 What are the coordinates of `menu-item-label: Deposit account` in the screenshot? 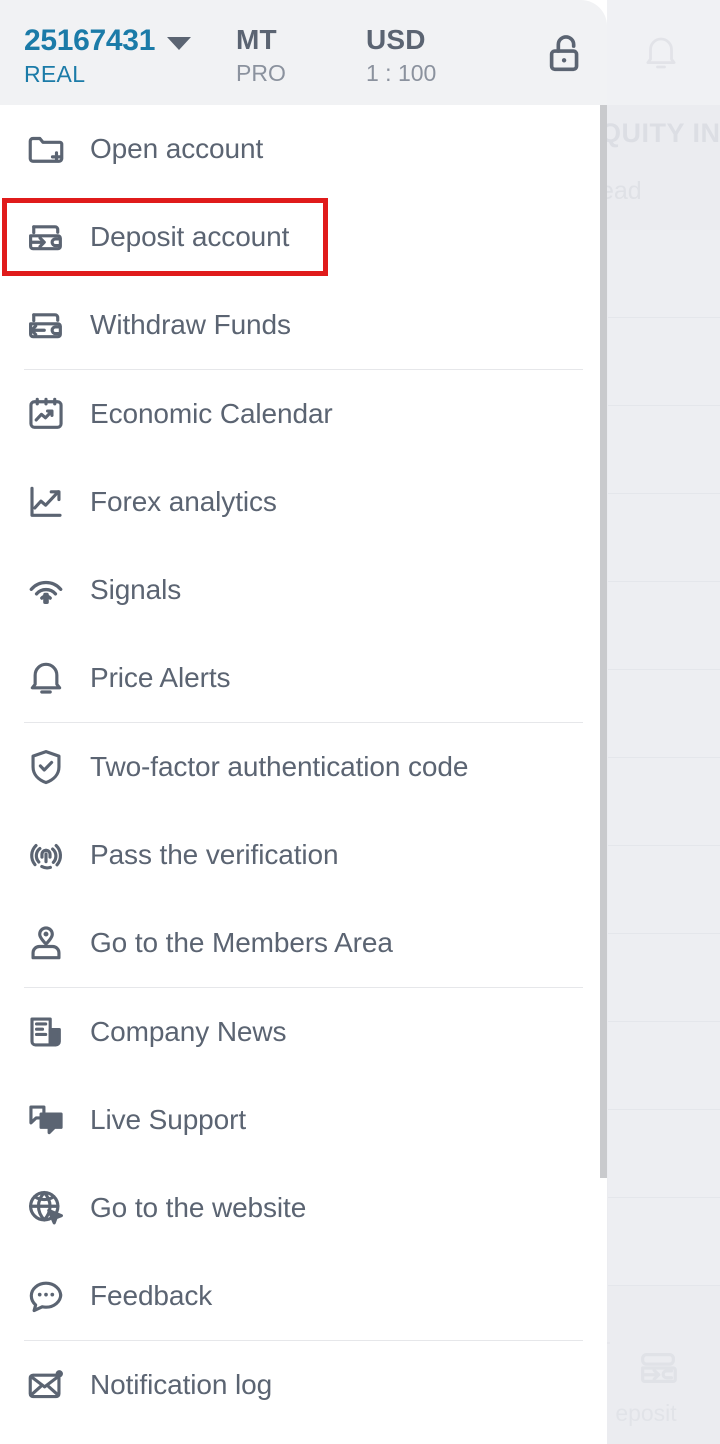 It's located at (190, 236).